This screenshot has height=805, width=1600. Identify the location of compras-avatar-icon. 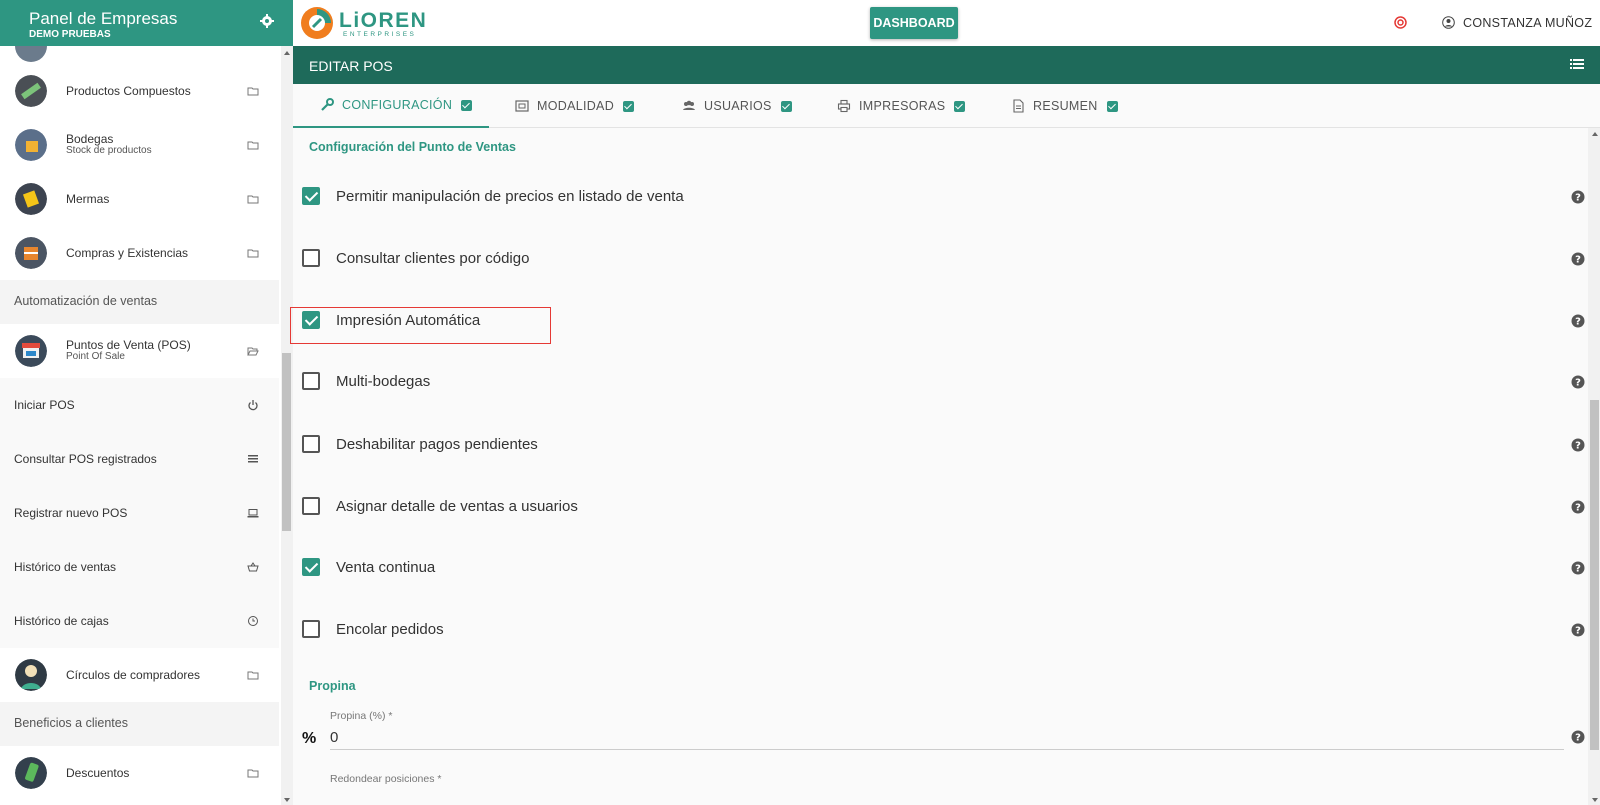
(31, 253).